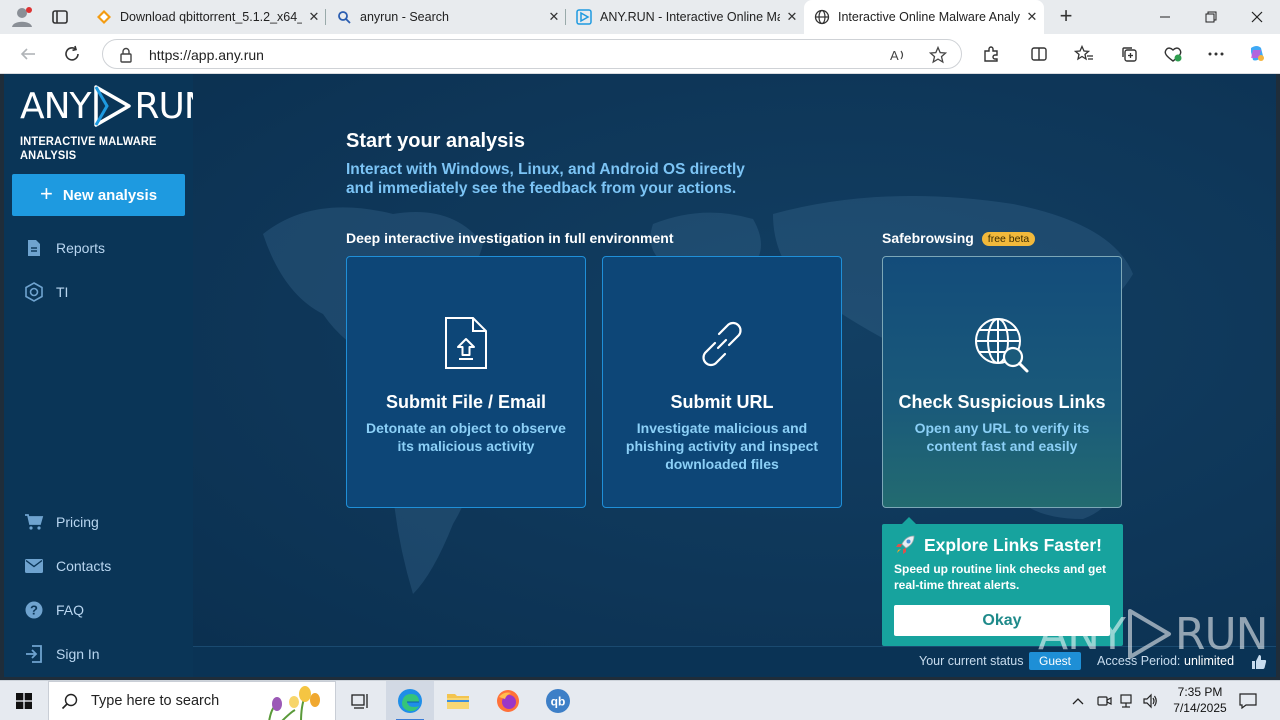  I want to click on start-button, so click(24, 700).